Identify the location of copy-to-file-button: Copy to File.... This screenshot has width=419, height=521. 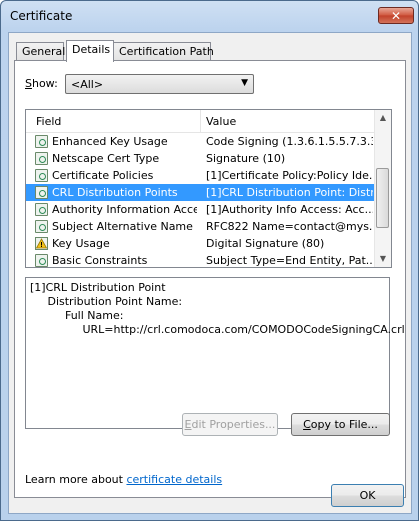
(340, 424).